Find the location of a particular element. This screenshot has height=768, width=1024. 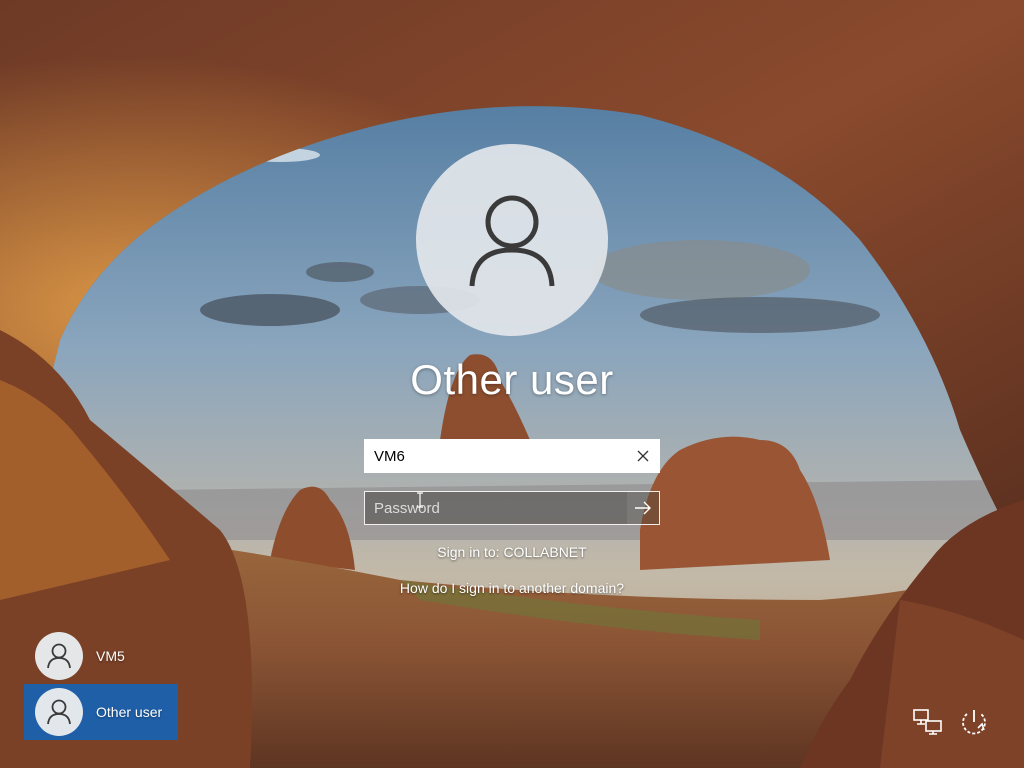

network-icon is located at coordinates (927, 722).